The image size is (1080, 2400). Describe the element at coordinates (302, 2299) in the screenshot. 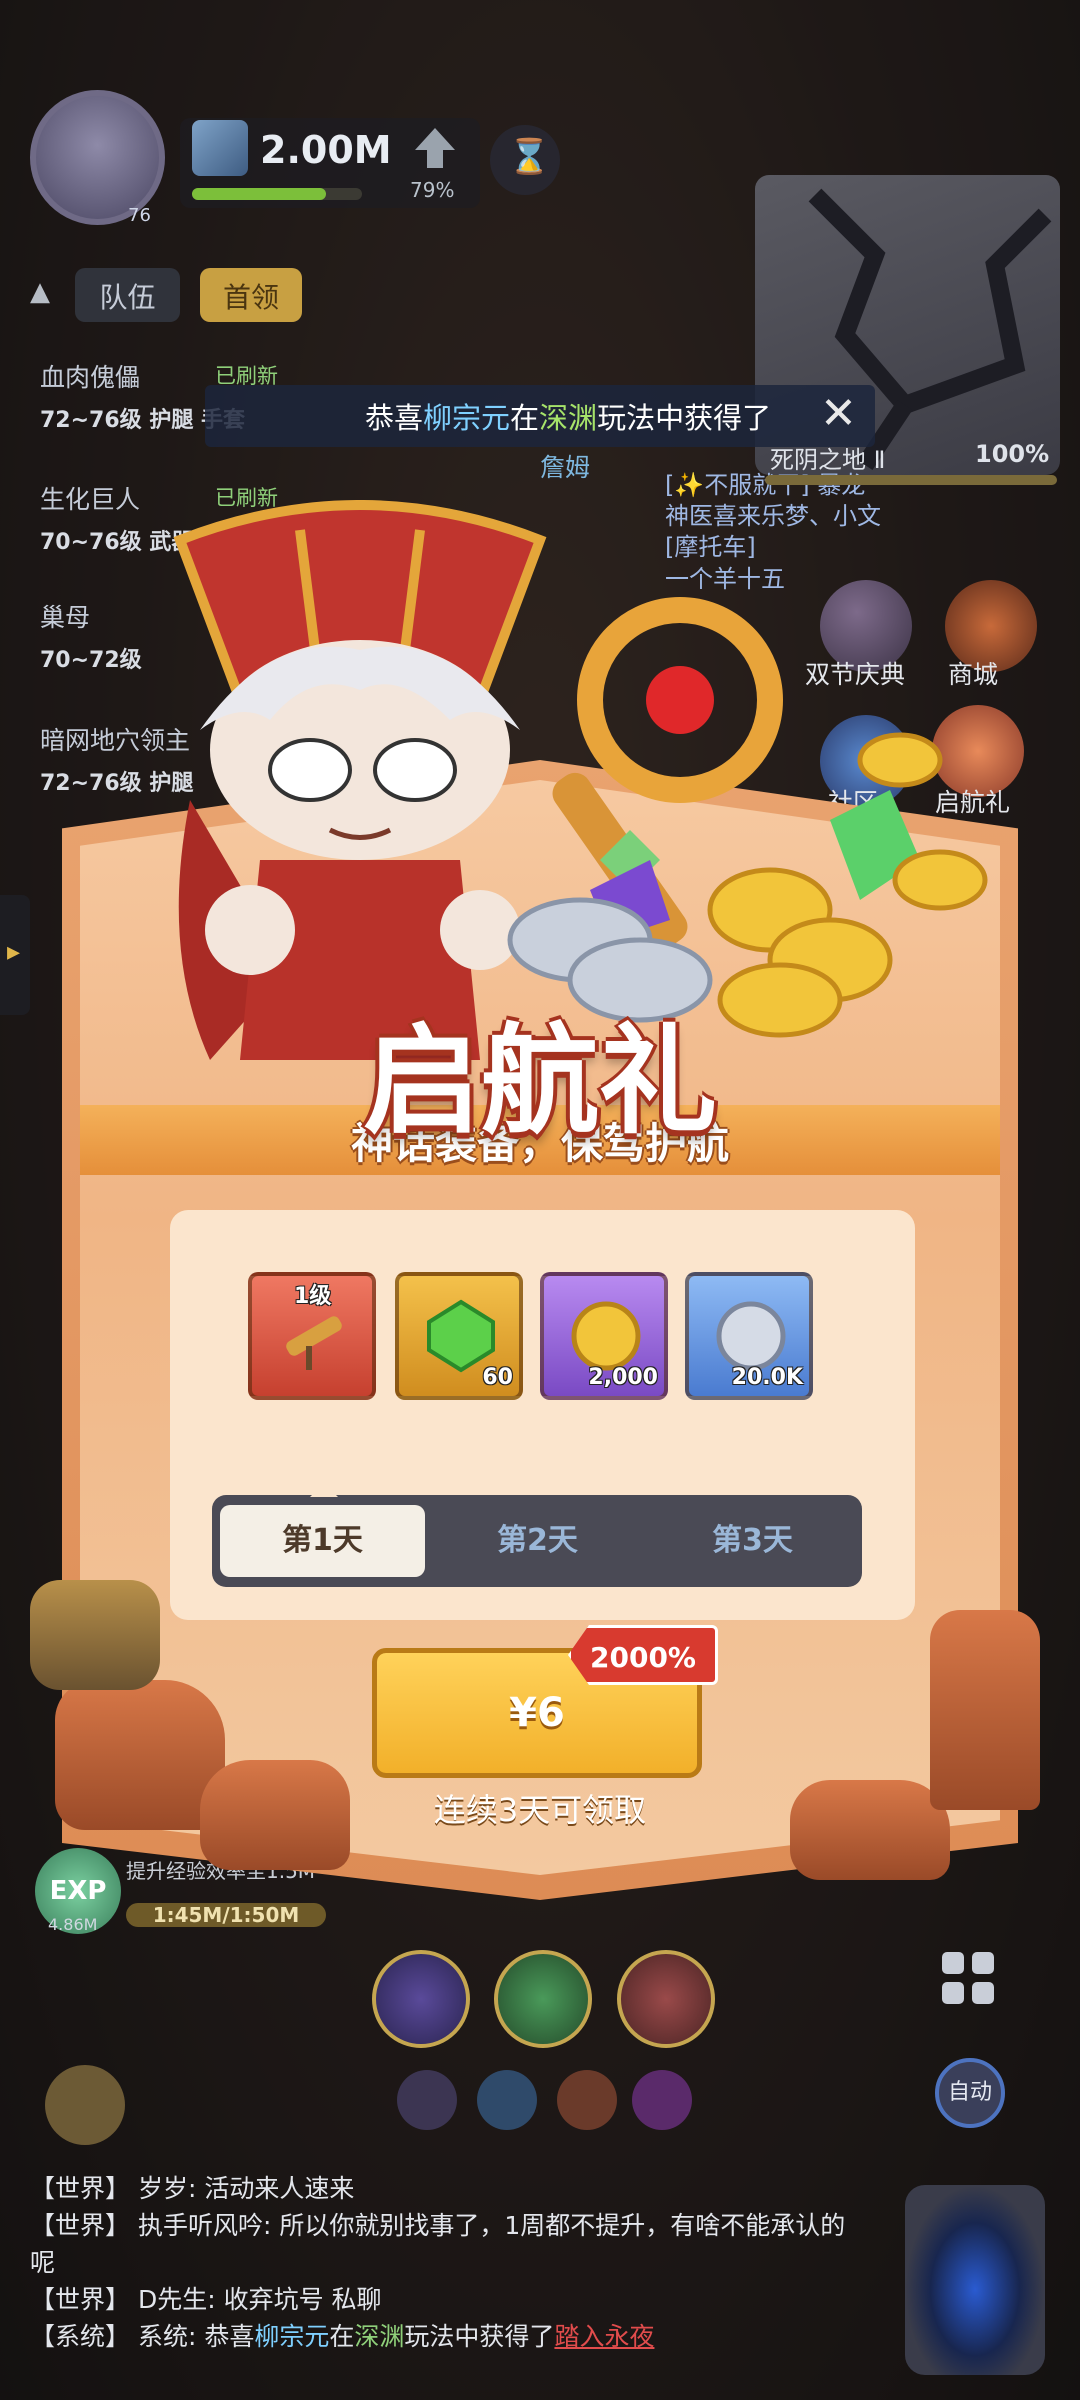

I see `chat-text: 收弃坑号 私聊` at that location.